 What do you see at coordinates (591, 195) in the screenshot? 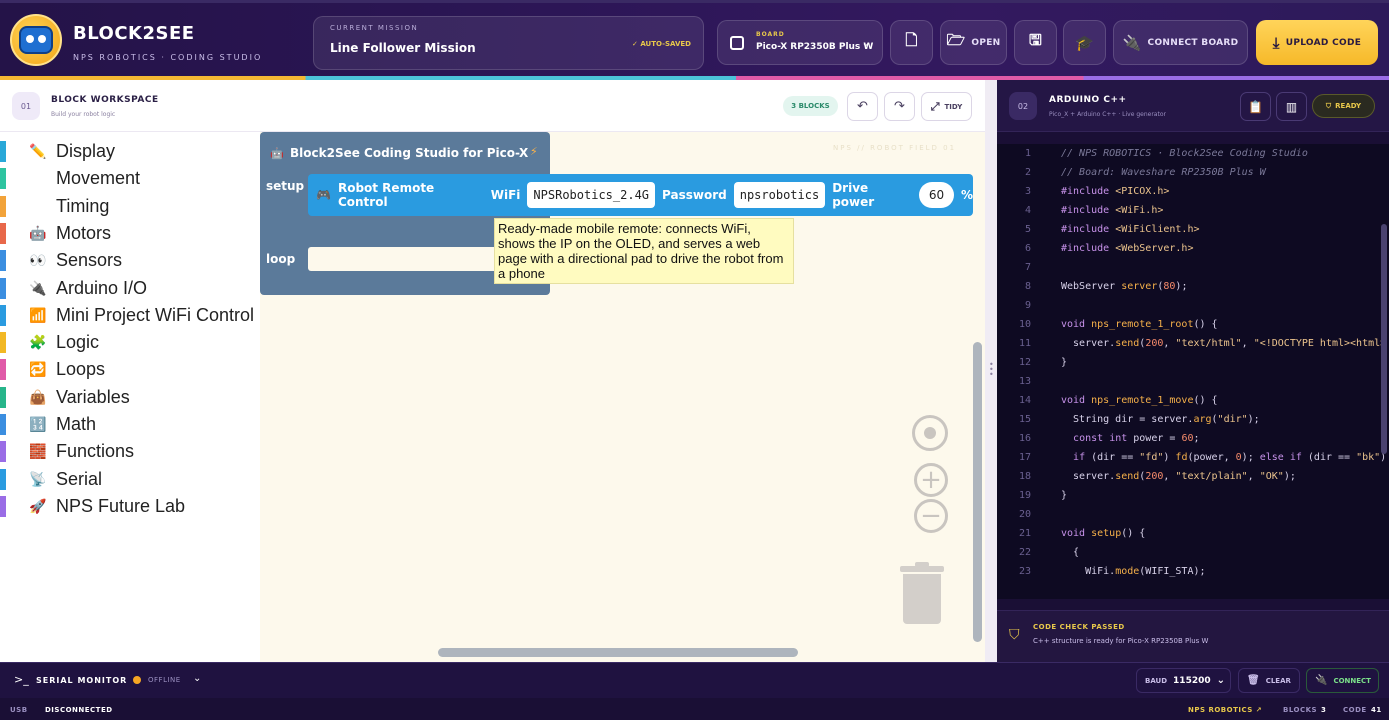
I see `wifi-ssid-field: NPSRobotics_2.4G` at bounding box center [591, 195].